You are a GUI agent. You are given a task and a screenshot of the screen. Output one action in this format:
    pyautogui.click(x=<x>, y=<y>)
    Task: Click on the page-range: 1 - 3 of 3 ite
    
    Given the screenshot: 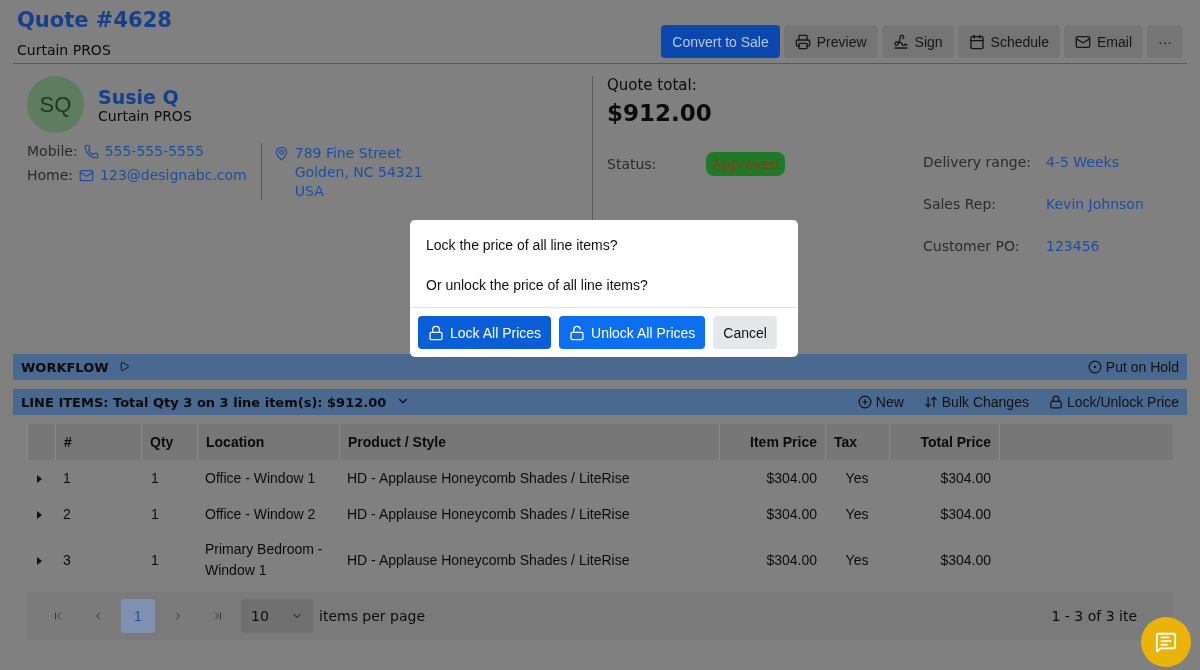 What is the action you would take?
    pyautogui.click(x=1094, y=616)
    